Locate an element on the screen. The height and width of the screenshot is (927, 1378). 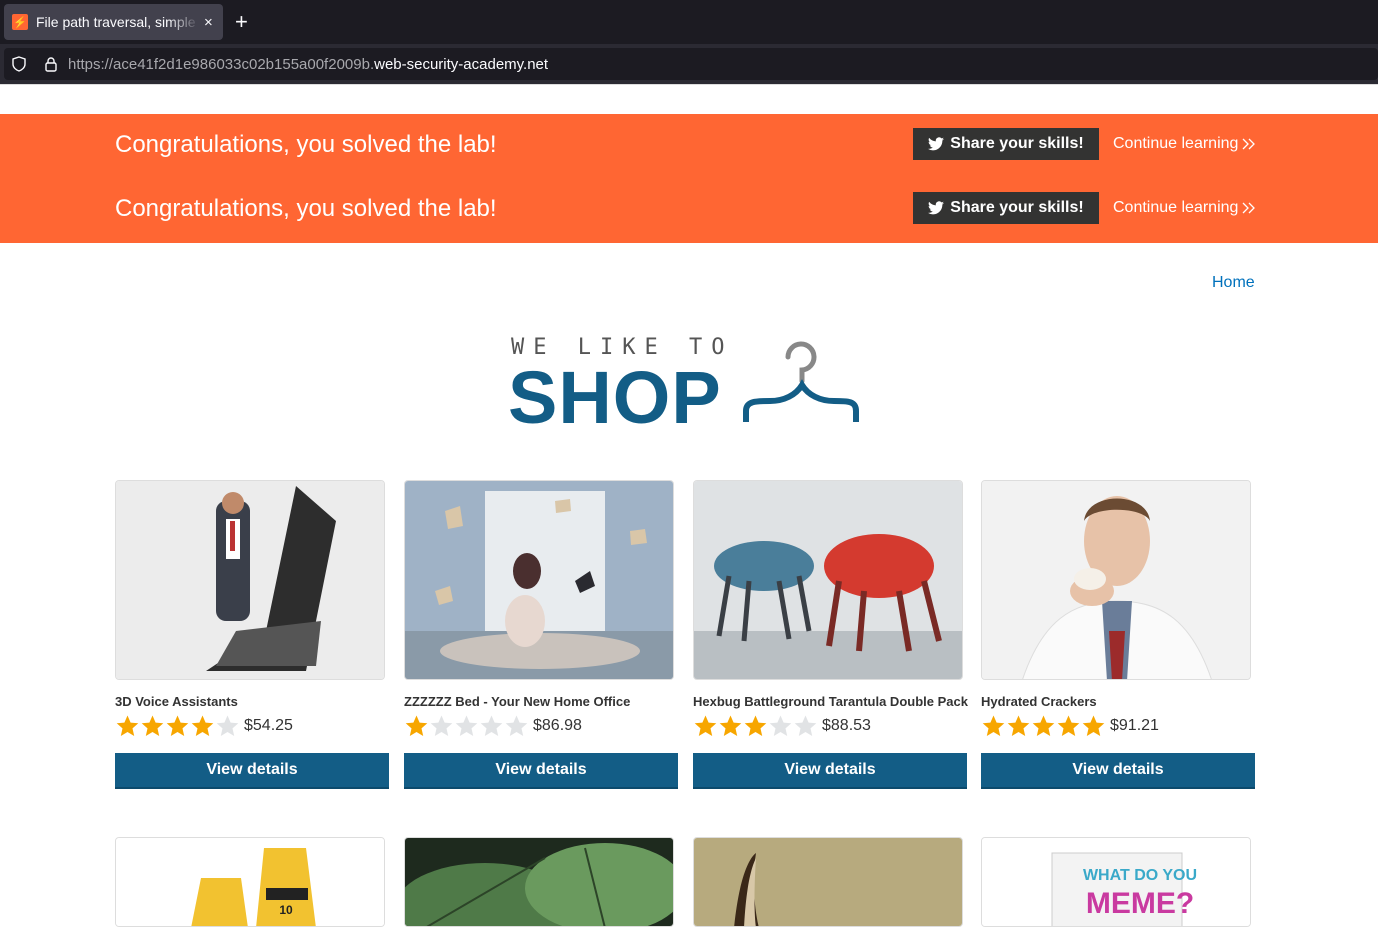
product-rating: $91.21 is located at coordinates (1070, 726).